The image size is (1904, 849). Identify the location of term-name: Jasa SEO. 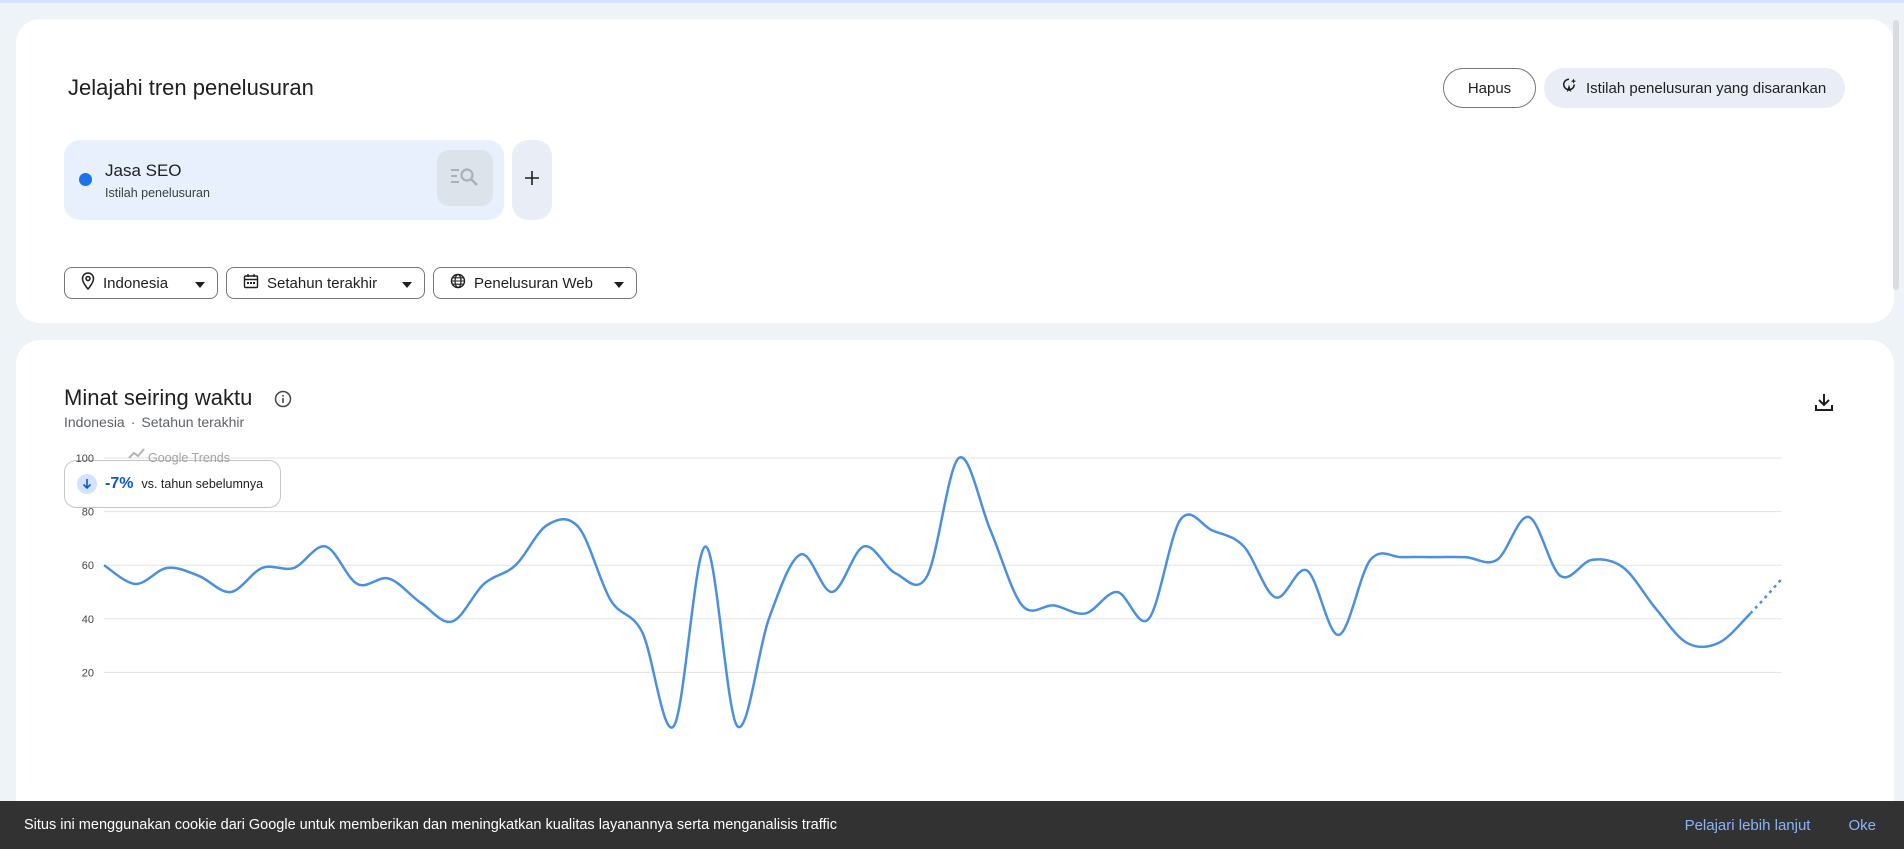
(143, 170).